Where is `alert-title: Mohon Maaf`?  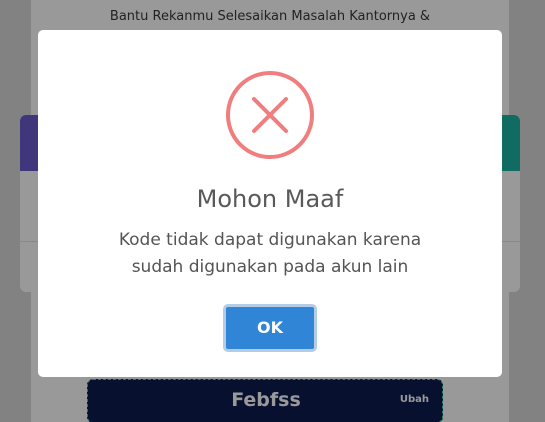
alert-title: Mohon Maaf is located at coordinates (270, 199).